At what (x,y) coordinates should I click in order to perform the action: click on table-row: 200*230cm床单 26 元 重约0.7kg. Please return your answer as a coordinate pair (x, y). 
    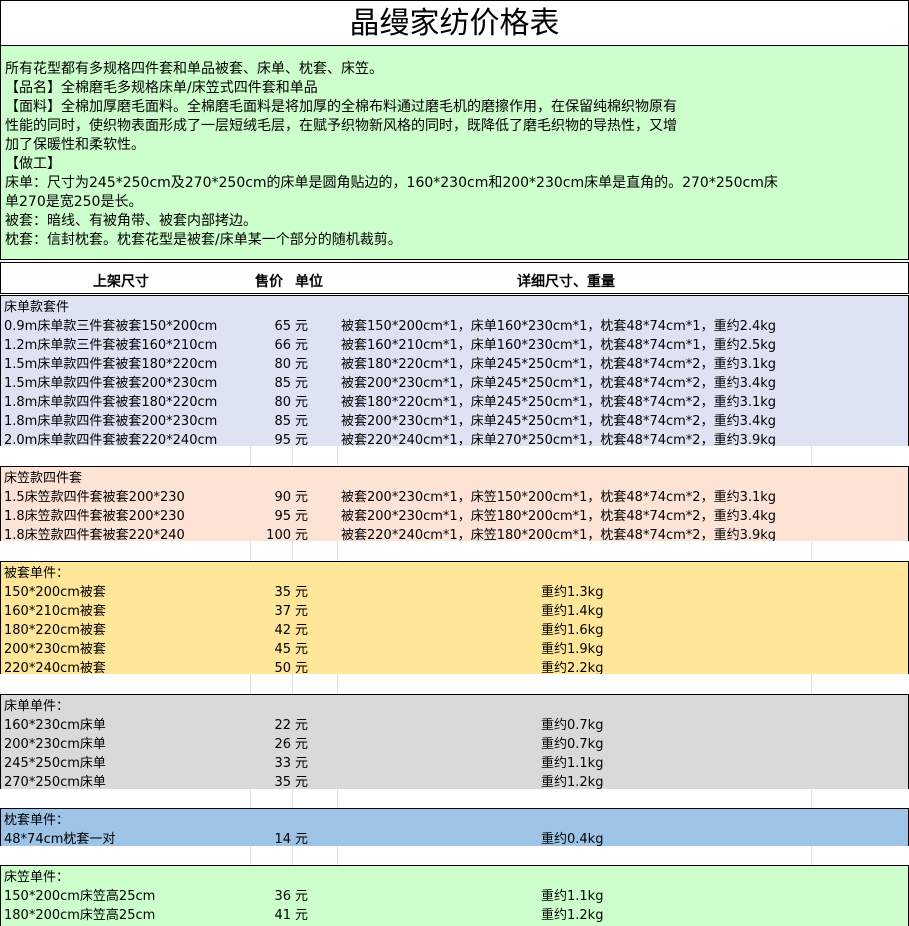
    Looking at the image, I should click on (455, 744).